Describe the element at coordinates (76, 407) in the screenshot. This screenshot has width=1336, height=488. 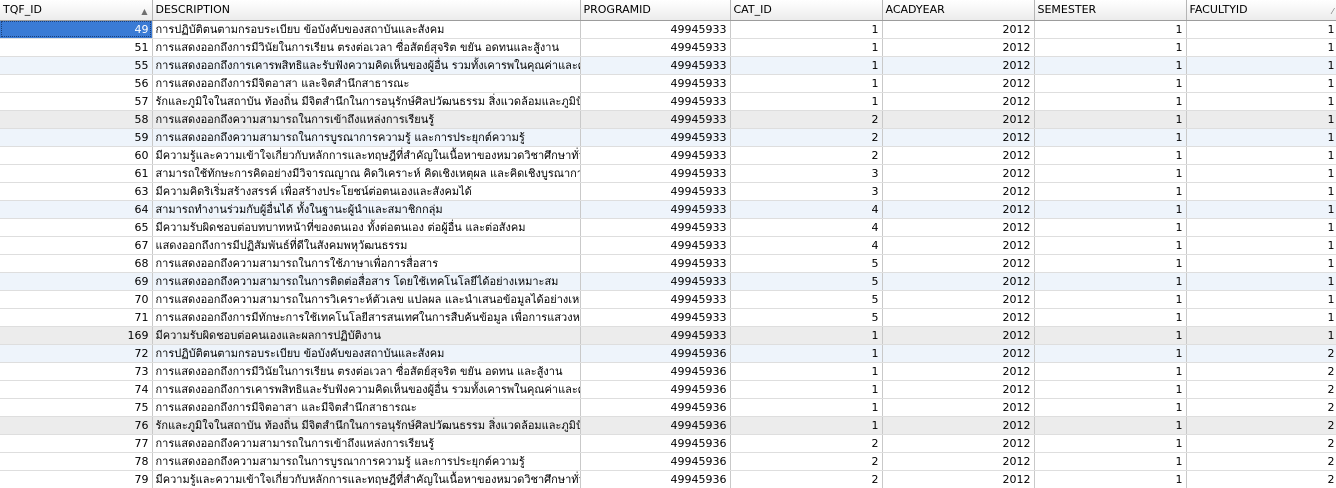
I see `cell-tqf_id: 75` at that location.